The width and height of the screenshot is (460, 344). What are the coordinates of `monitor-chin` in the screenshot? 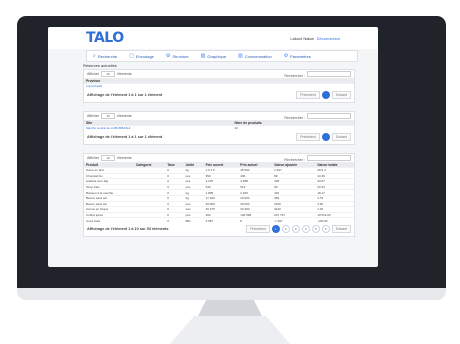 It's located at (231, 294).